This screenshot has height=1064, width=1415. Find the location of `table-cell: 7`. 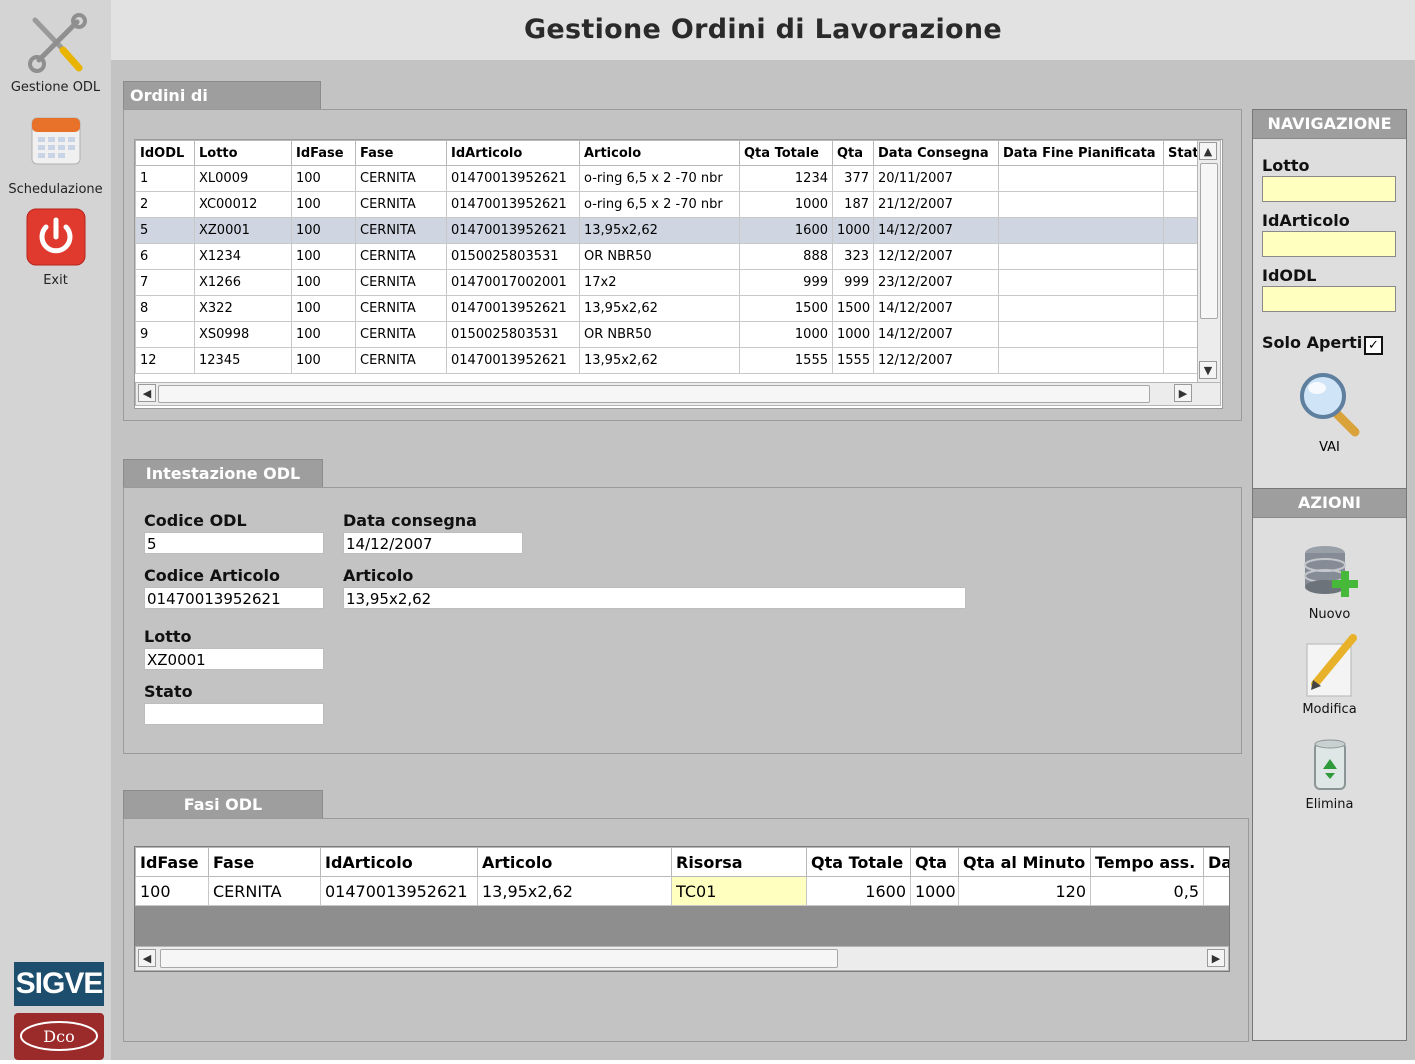

table-cell: 7 is located at coordinates (165, 282).